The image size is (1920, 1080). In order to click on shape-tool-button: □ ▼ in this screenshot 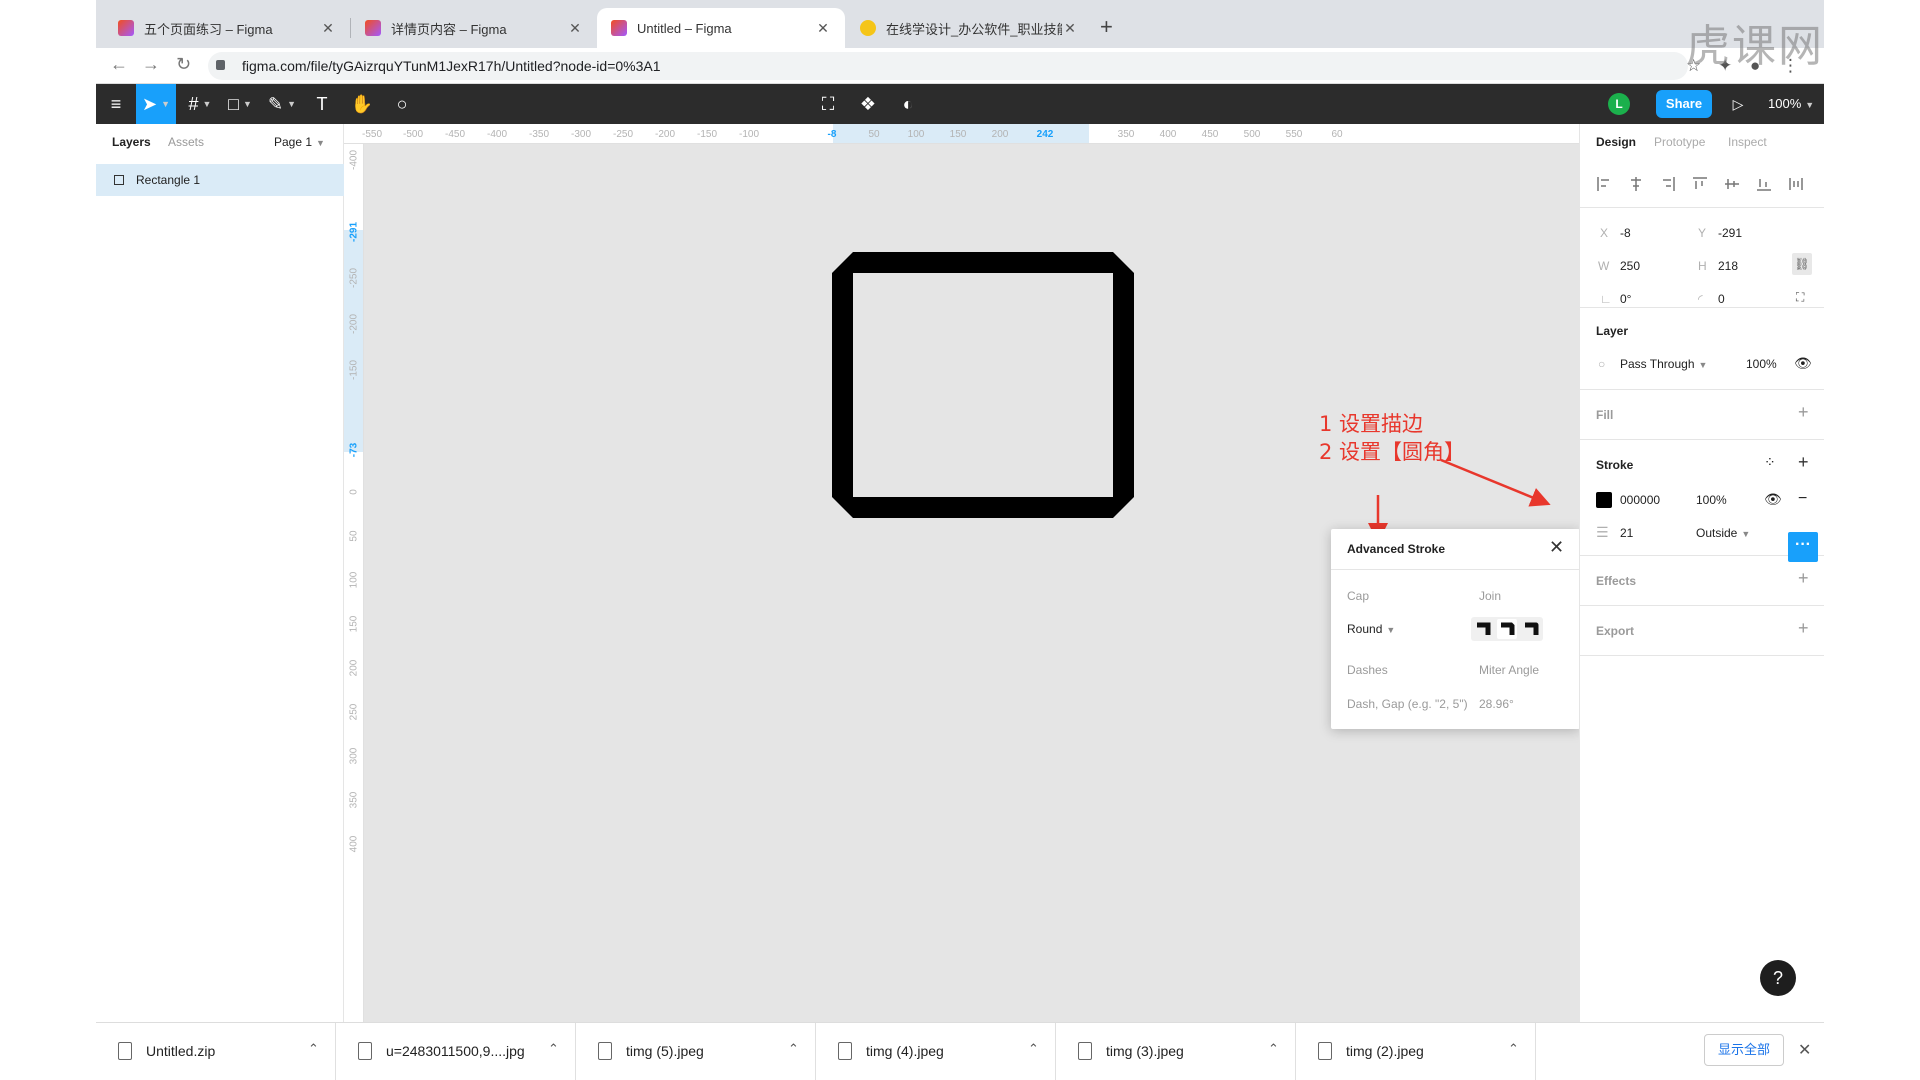, I will do `click(240, 104)`.